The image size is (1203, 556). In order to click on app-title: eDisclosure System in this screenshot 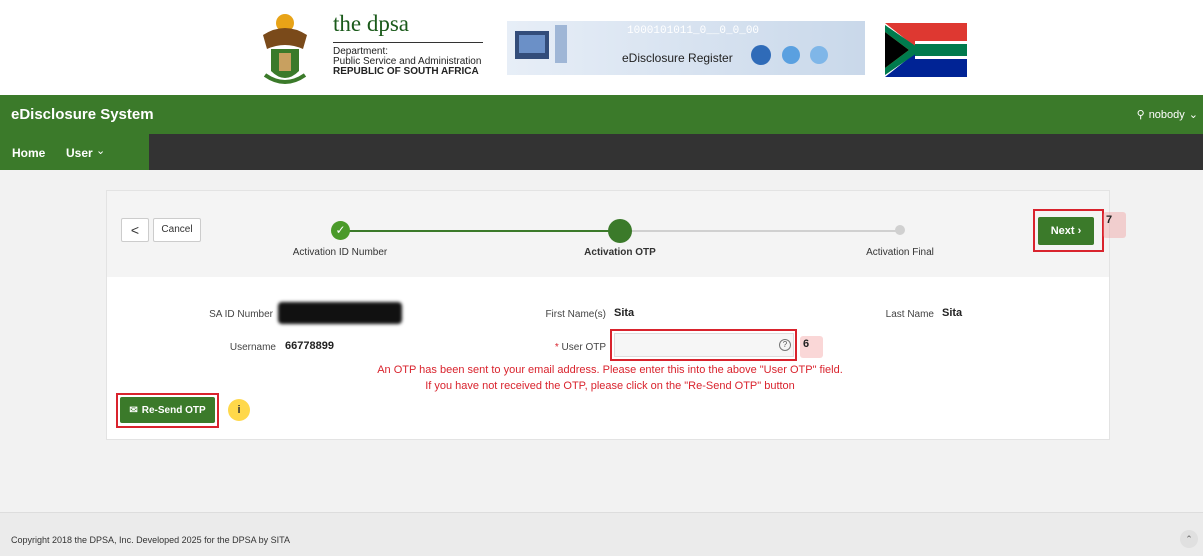, I will do `click(82, 114)`.